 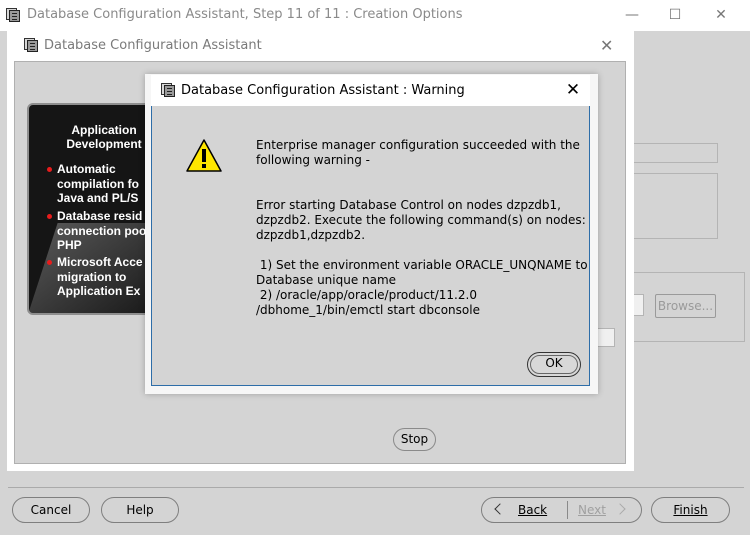 I want to click on inner-field-ghost, so click(x=606, y=337).